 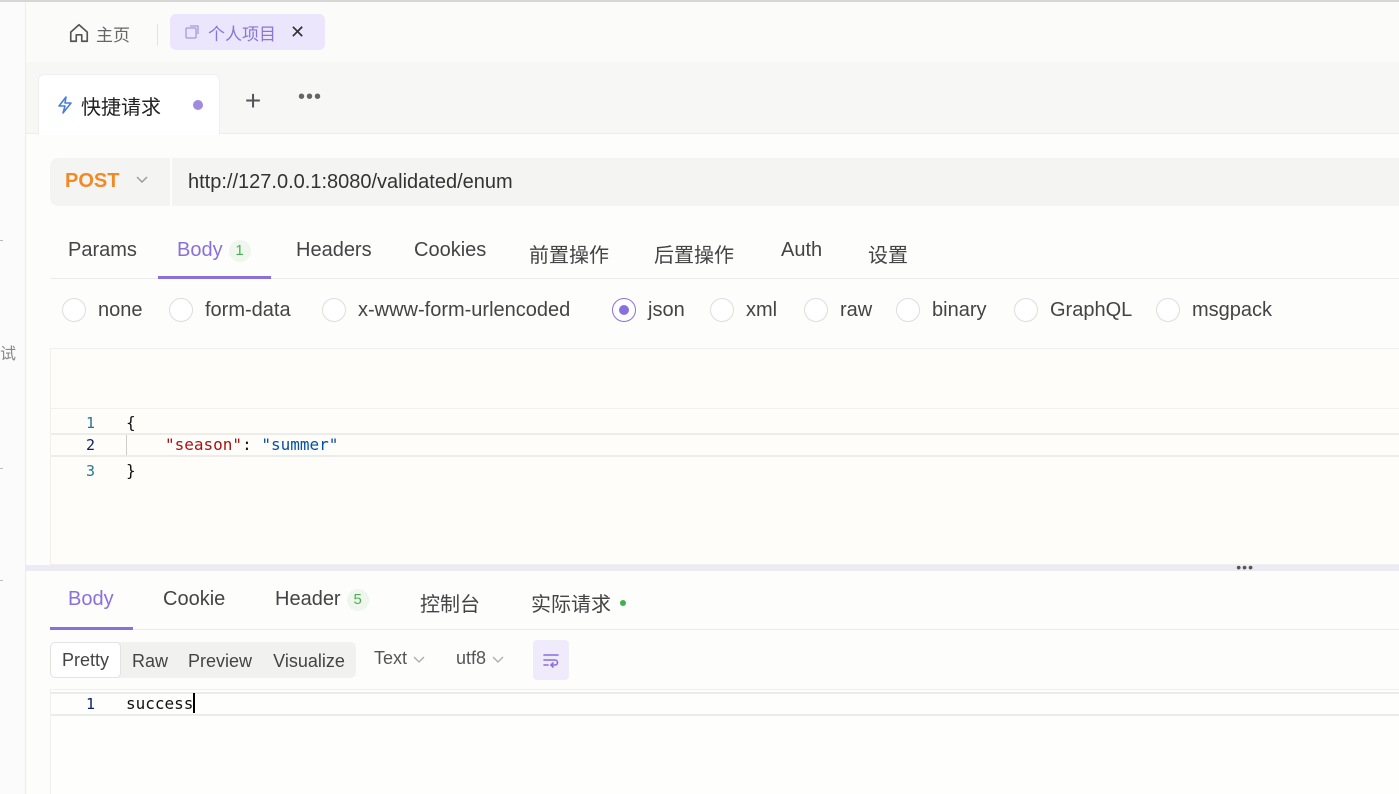 I want to click on tab-params: Params, so click(x=102, y=250).